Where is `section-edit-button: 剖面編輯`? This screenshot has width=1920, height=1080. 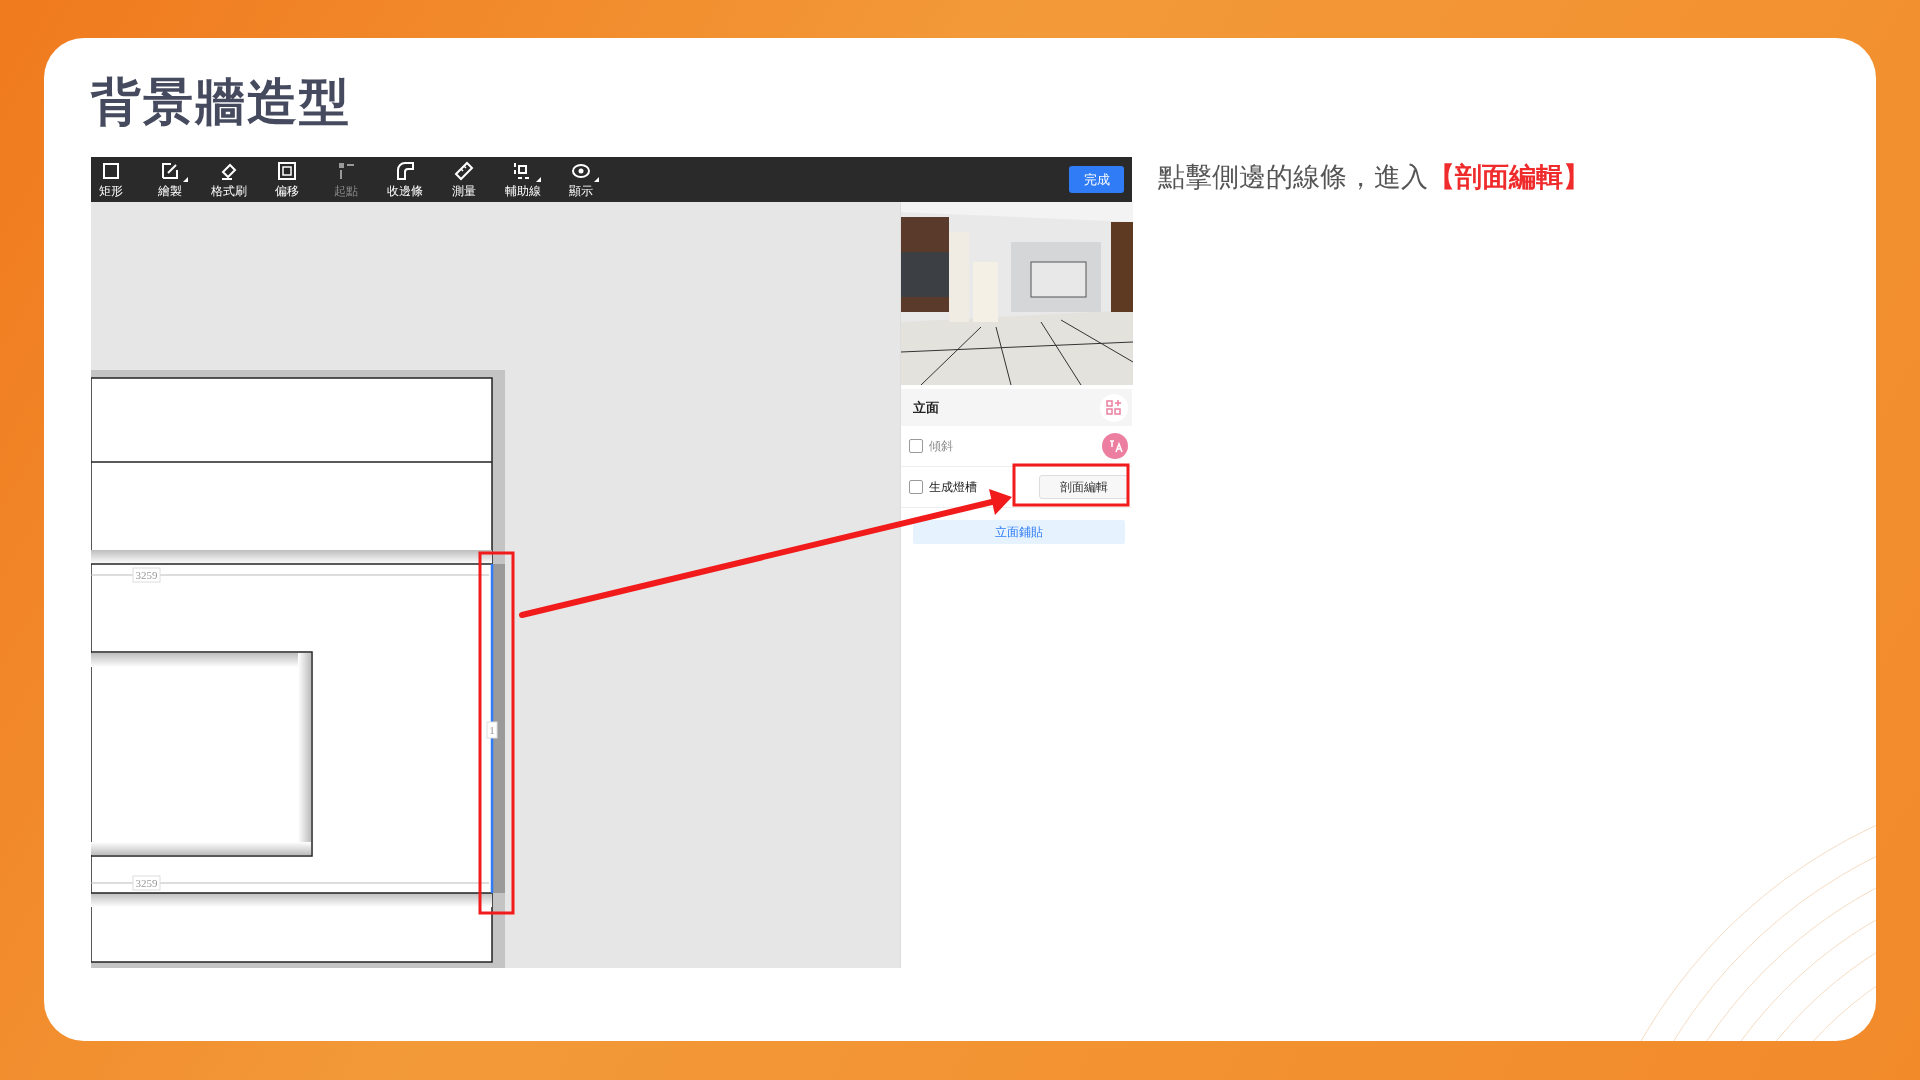 section-edit-button: 剖面編輯 is located at coordinates (1084, 487).